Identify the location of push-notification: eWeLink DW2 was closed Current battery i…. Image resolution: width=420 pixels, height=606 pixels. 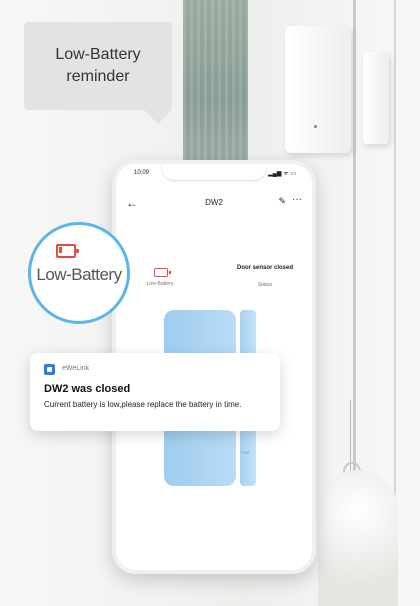
(155, 392).